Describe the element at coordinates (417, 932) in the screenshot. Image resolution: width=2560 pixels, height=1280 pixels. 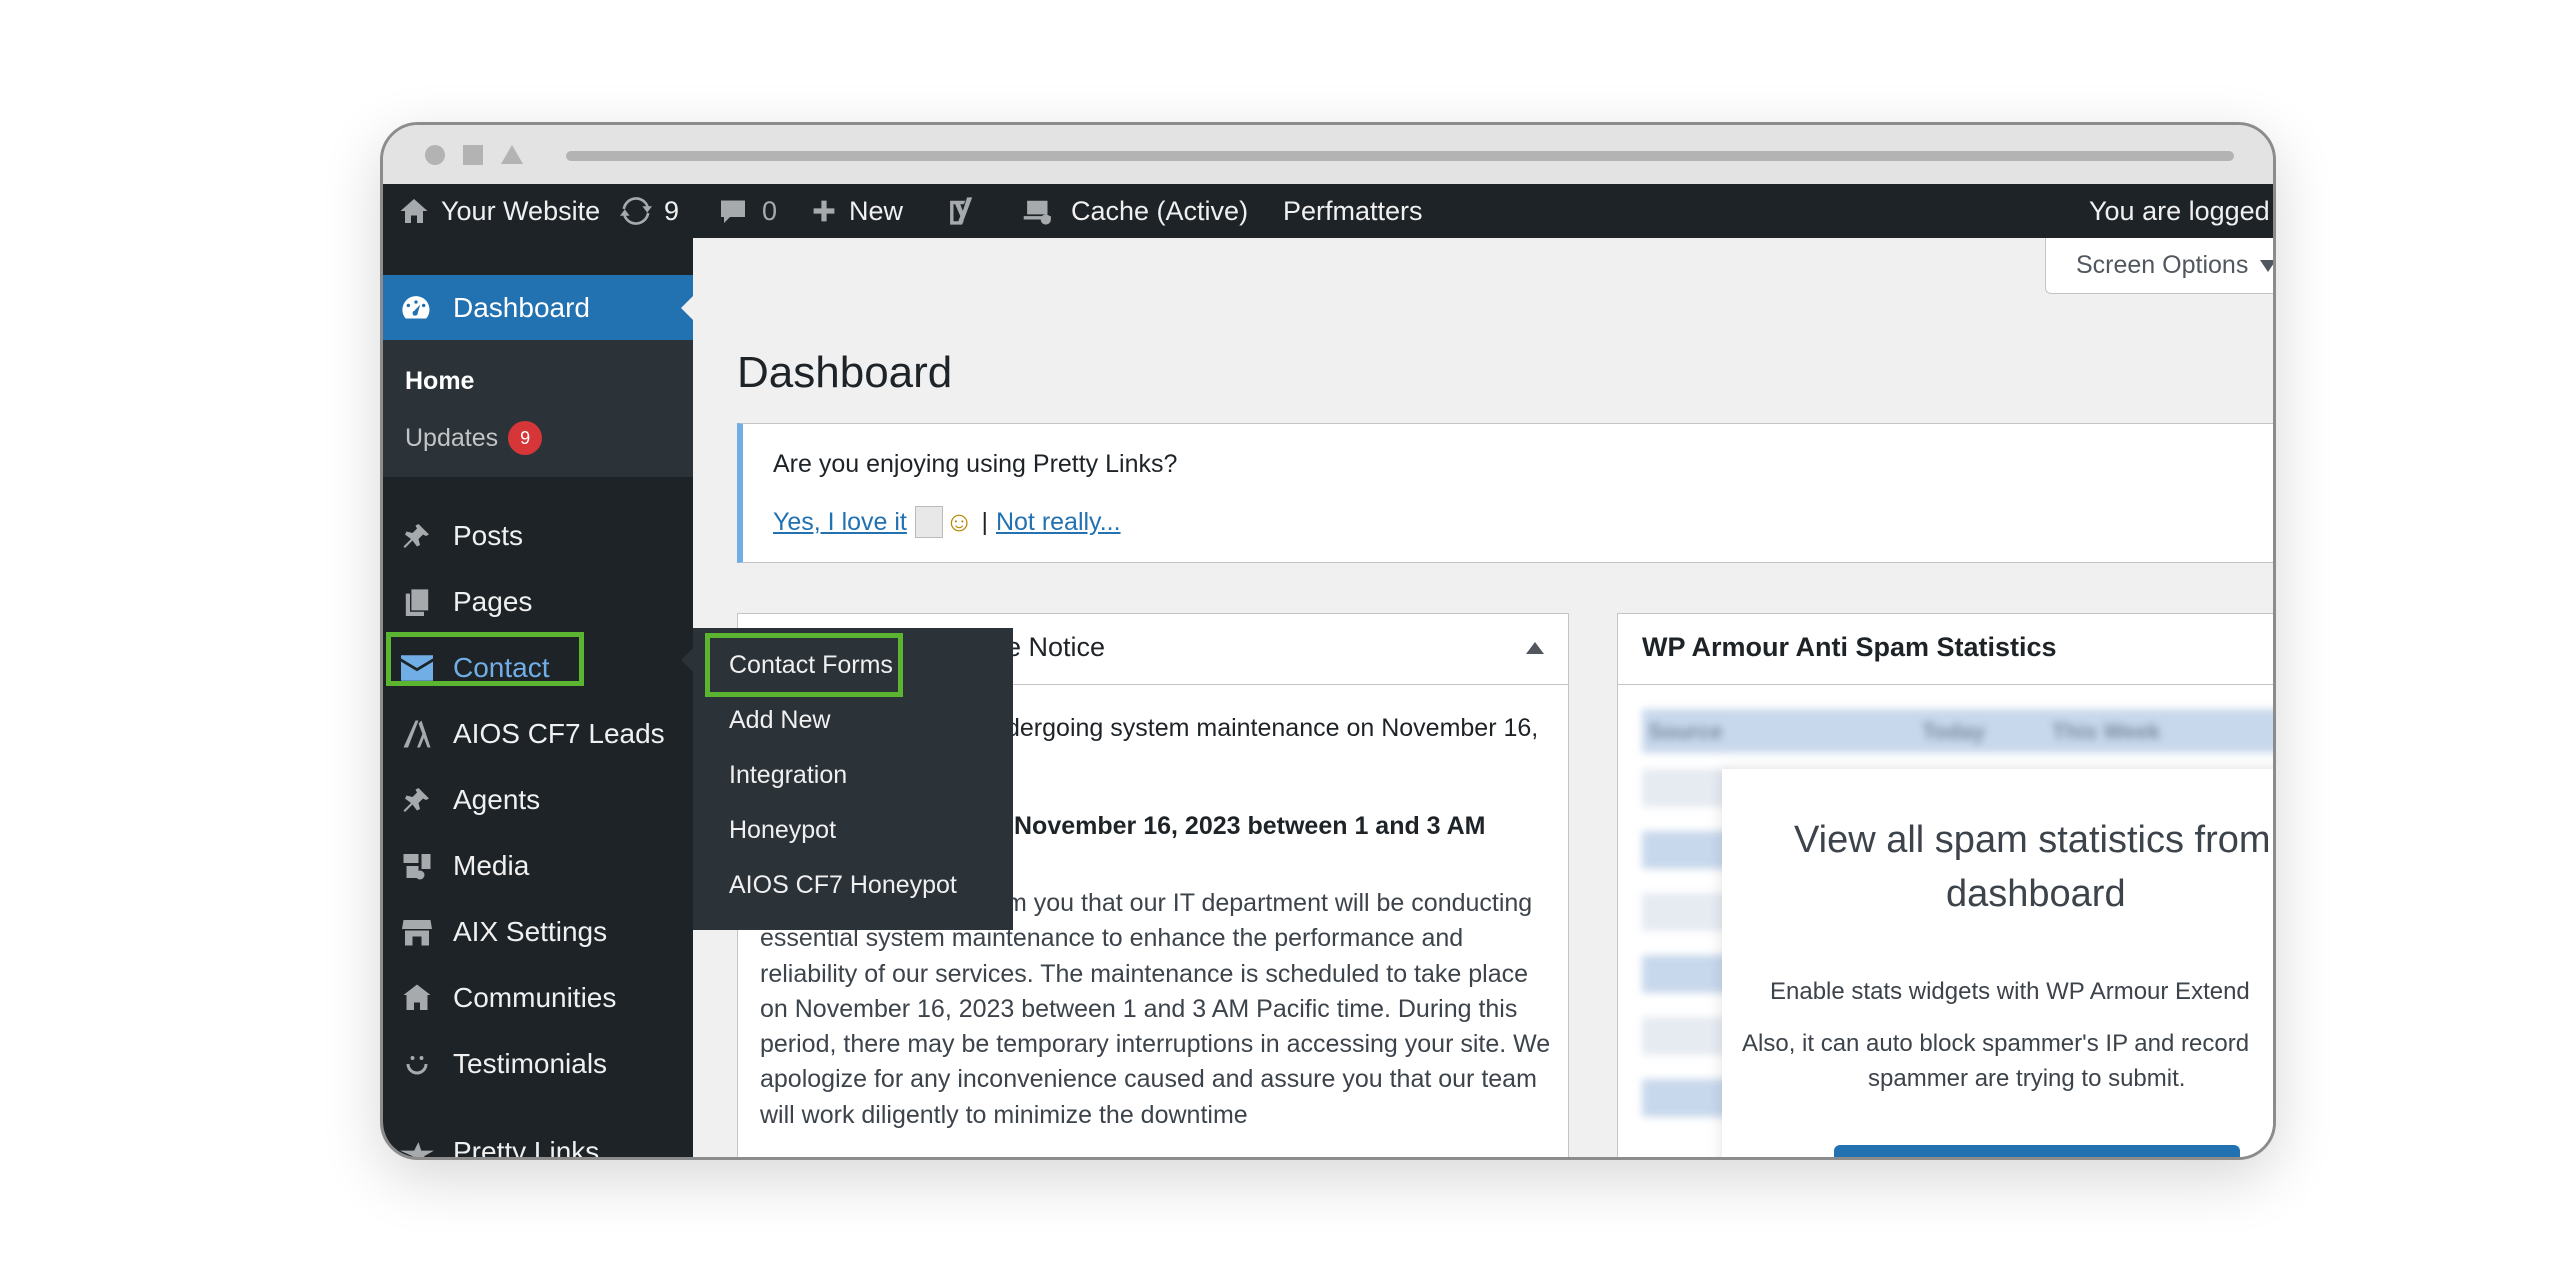
I see `store-icon` at that location.